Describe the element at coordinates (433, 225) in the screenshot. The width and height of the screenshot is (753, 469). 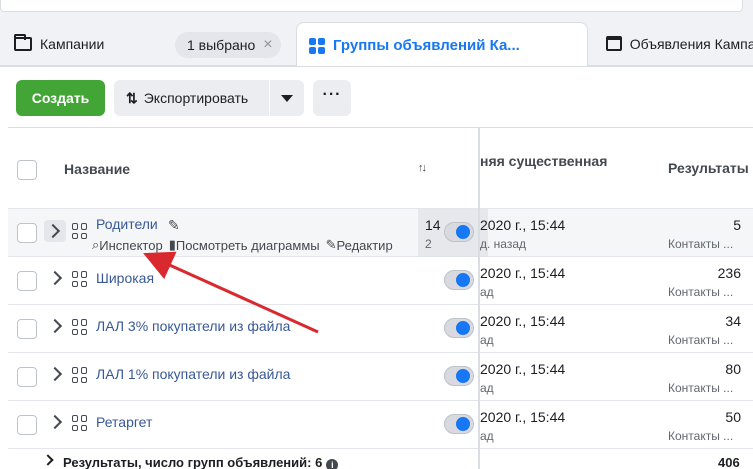
I see `overlay-day: 14` at that location.